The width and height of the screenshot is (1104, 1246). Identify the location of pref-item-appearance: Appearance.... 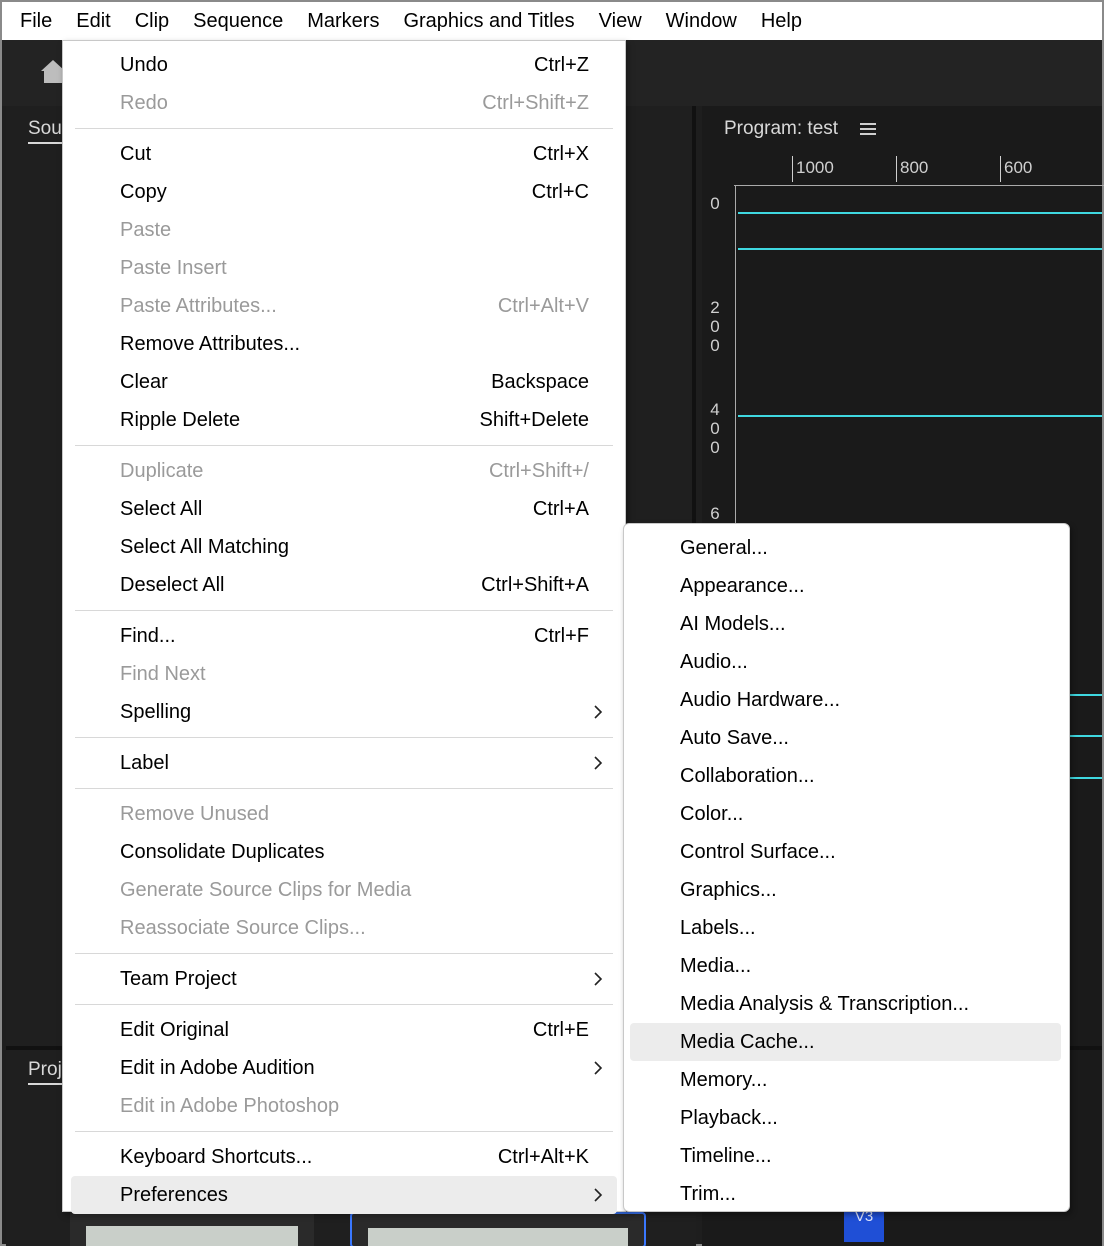
(845, 586).